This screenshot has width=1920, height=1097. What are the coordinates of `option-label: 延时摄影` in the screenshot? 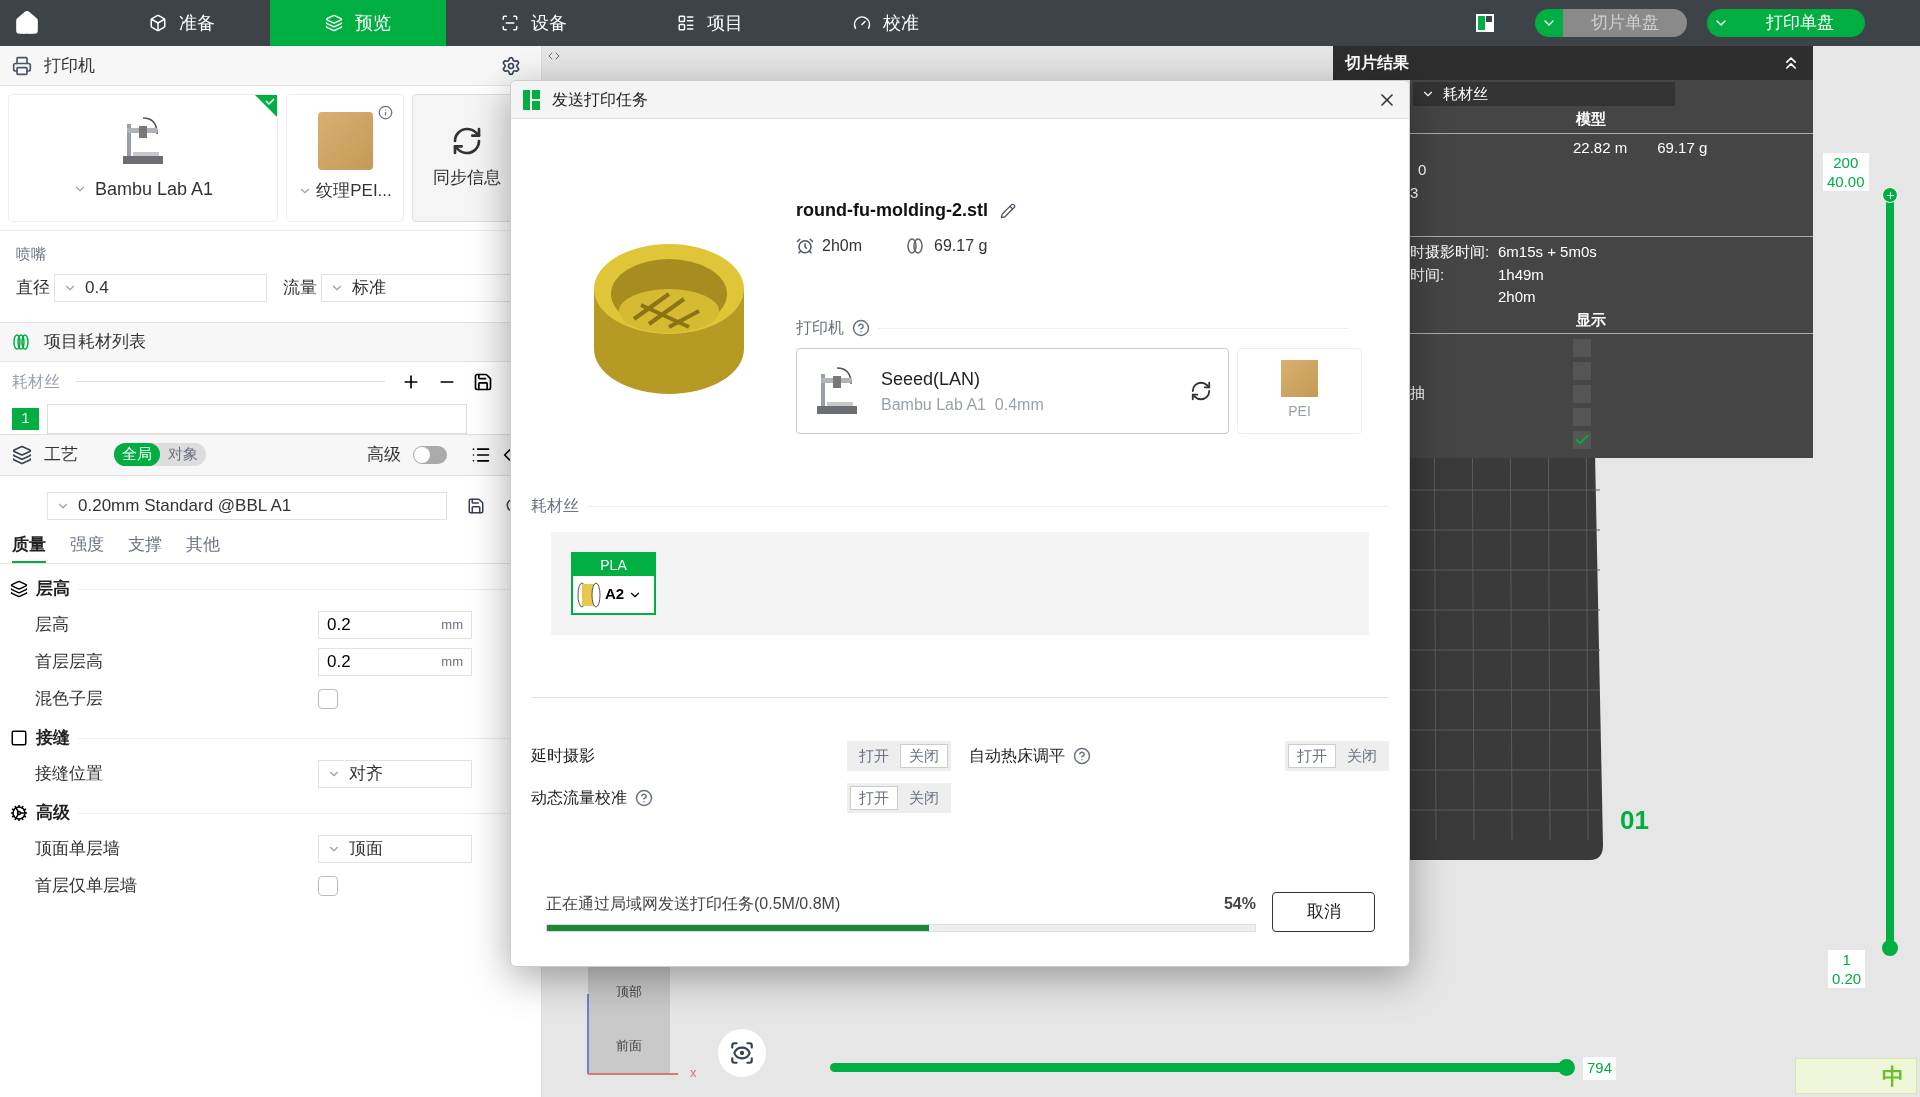 It's located at (563, 756).